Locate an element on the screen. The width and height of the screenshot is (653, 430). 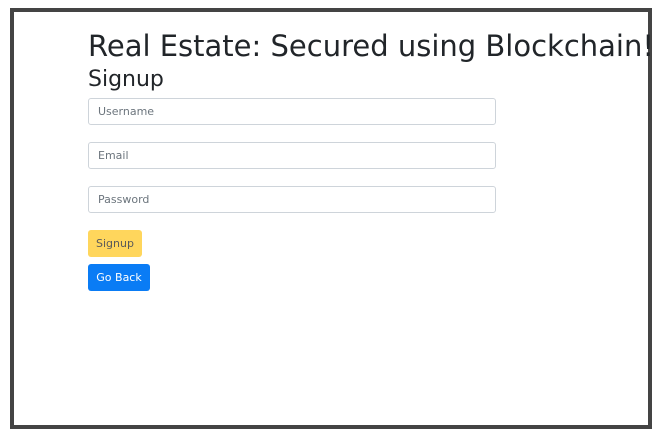
username-input is located at coordinates (292, 111).